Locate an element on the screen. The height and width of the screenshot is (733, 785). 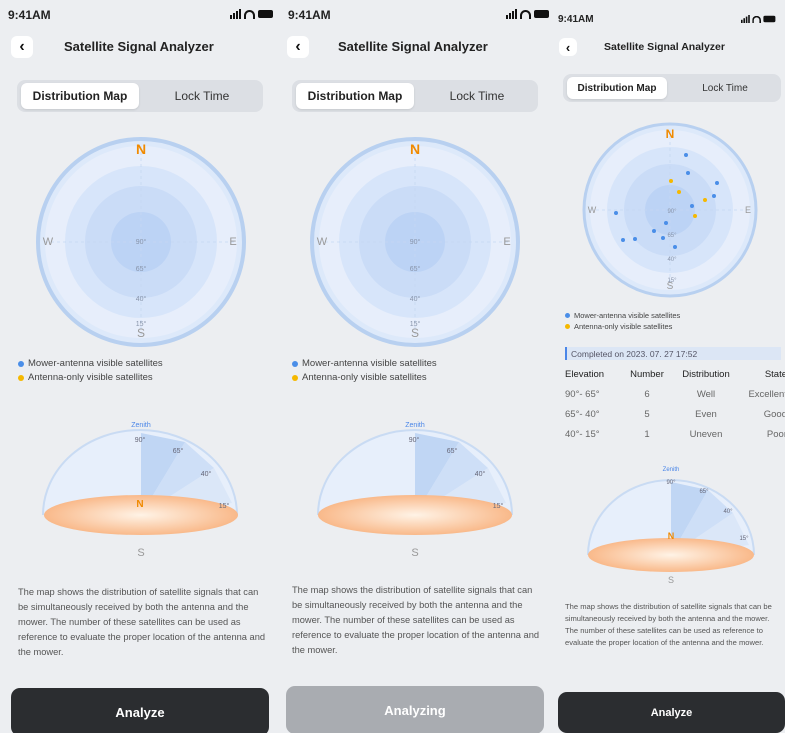
elevation-dome: Zenith 90° 65° 40° 15° N S is located at coordinates (671, 526).